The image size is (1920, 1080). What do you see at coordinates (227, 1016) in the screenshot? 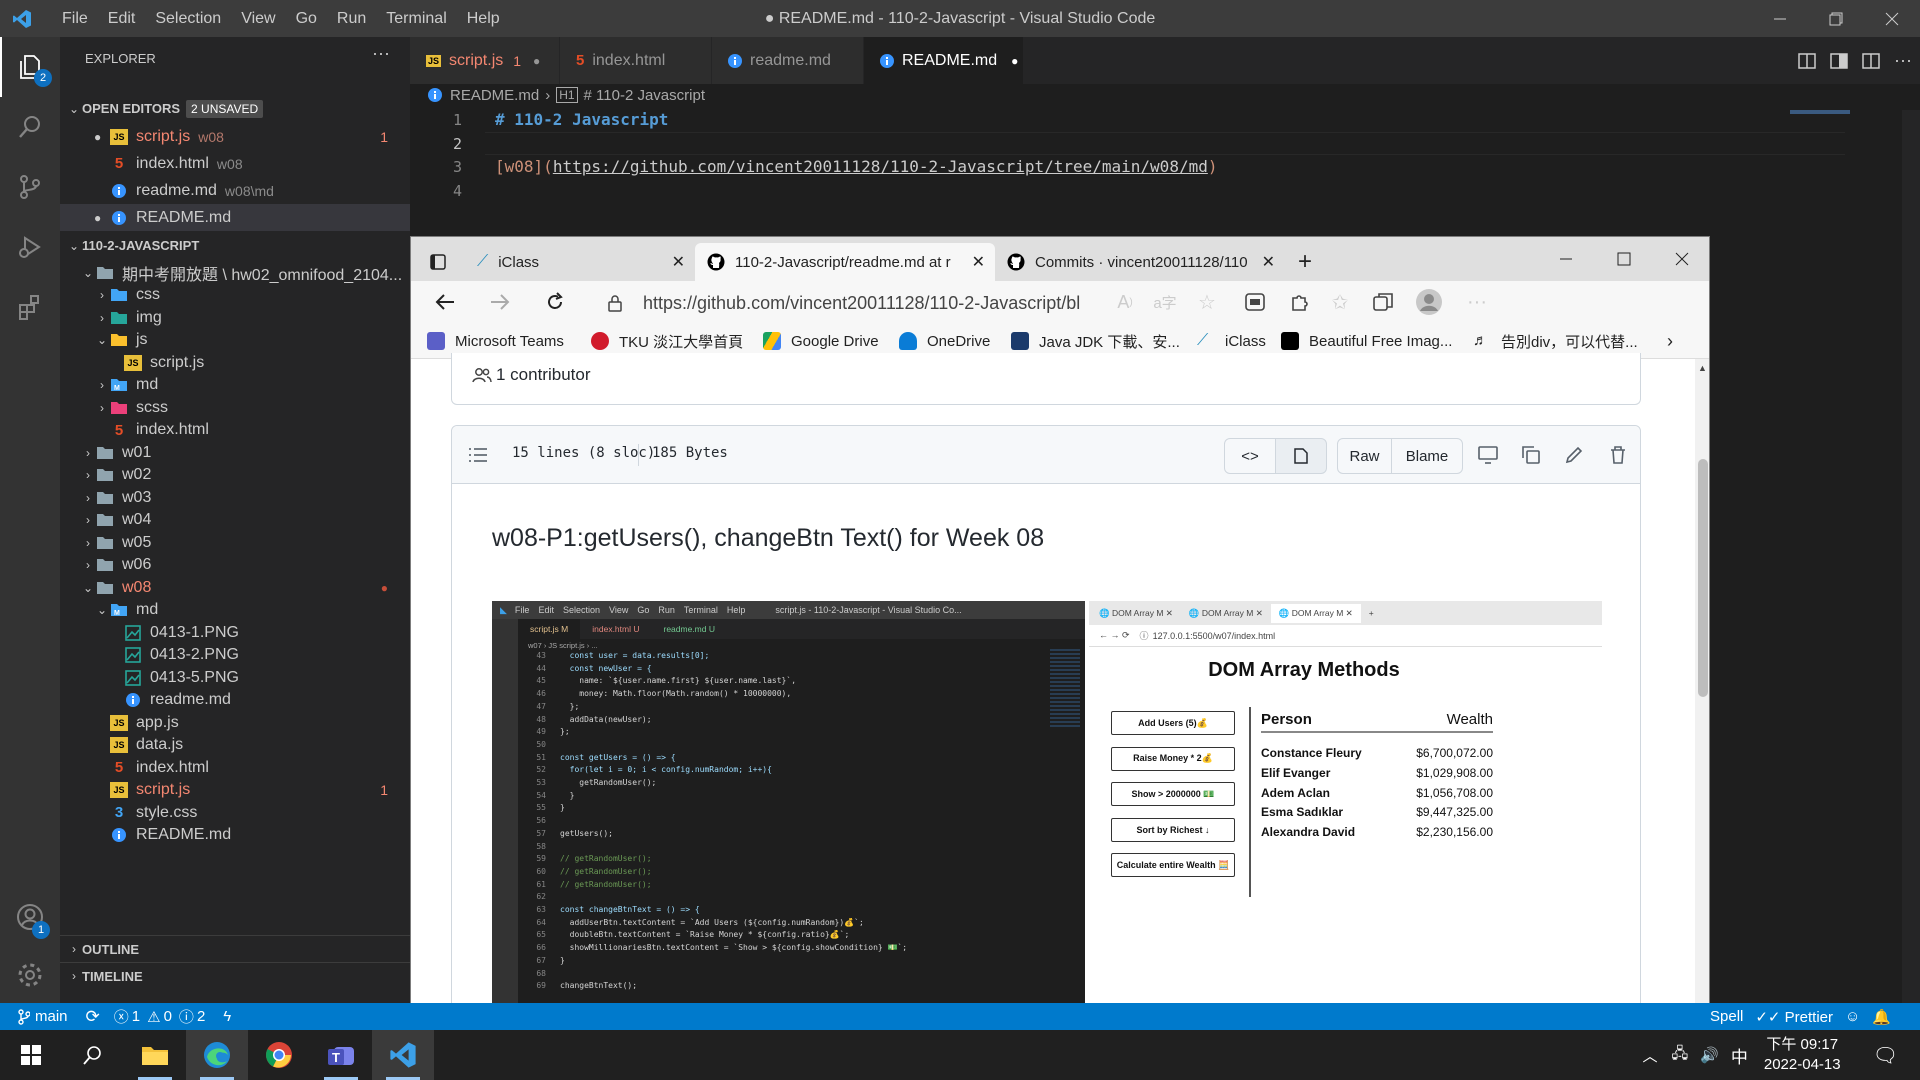
I see `lightning-icon: ϟ` at bounding box center [227, 1016].